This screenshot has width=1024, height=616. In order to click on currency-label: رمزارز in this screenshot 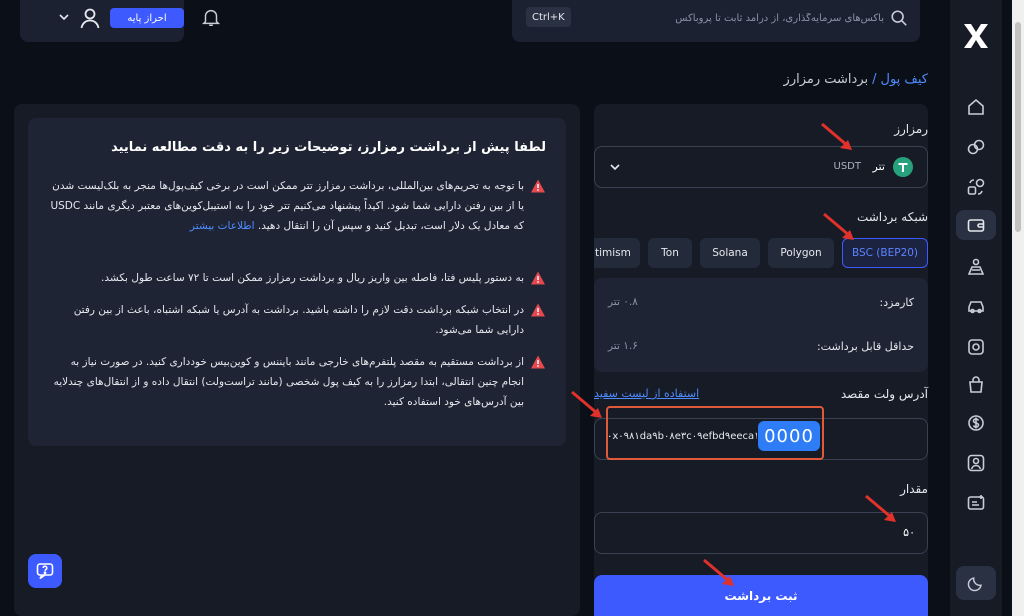, I will do `click(911, 129)`.